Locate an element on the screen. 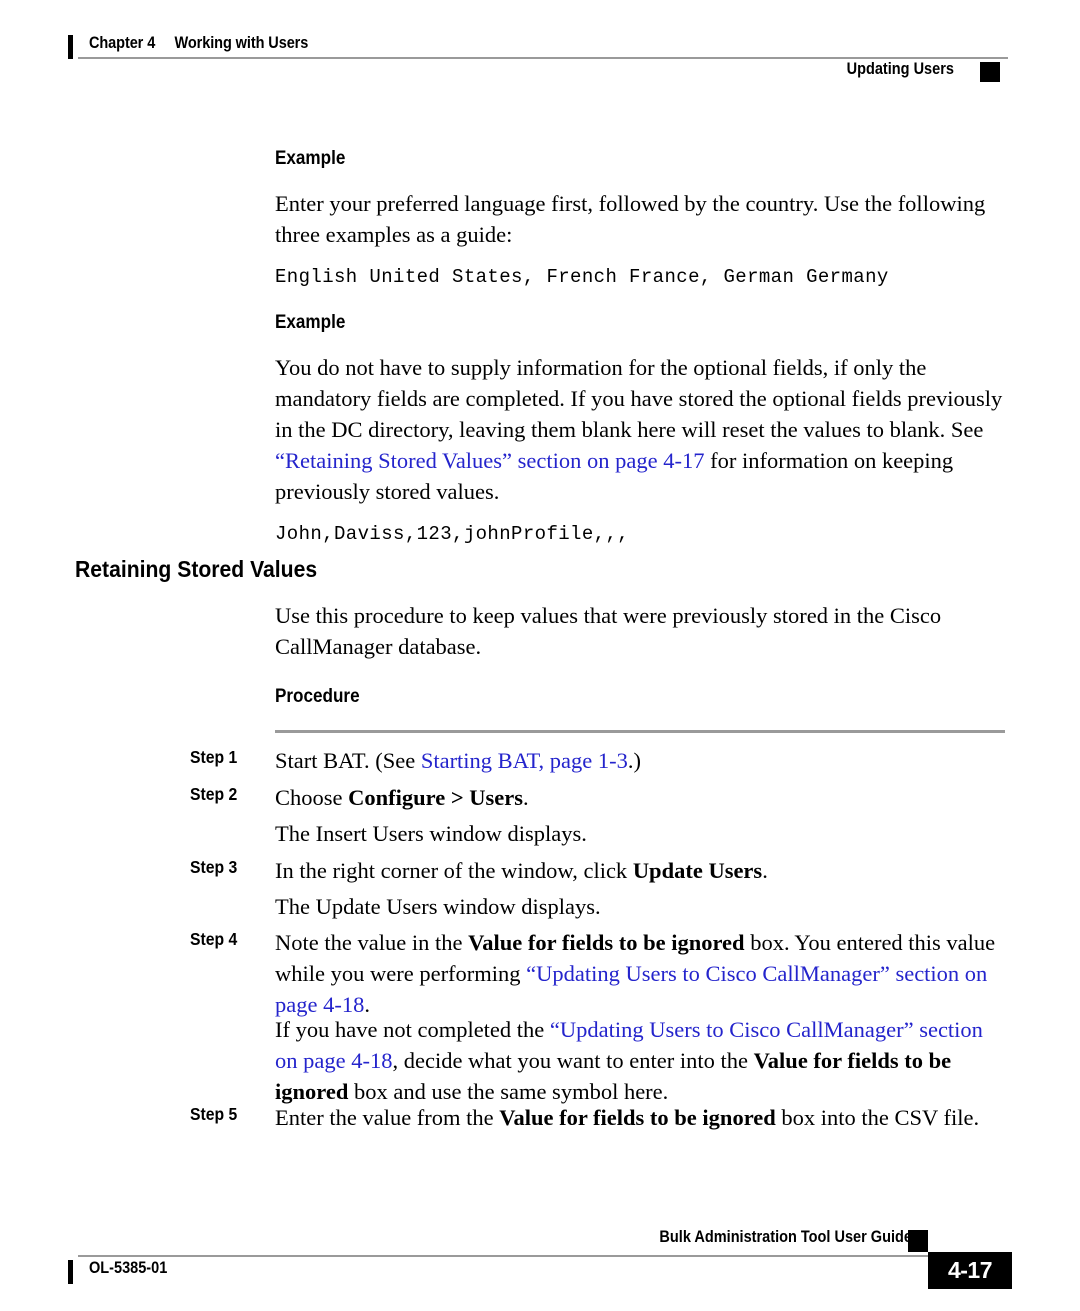 This screenshot has width=1080, height=1311. step-4-field-name: Value for fields to be ignored is located at coordinates (606, 942).